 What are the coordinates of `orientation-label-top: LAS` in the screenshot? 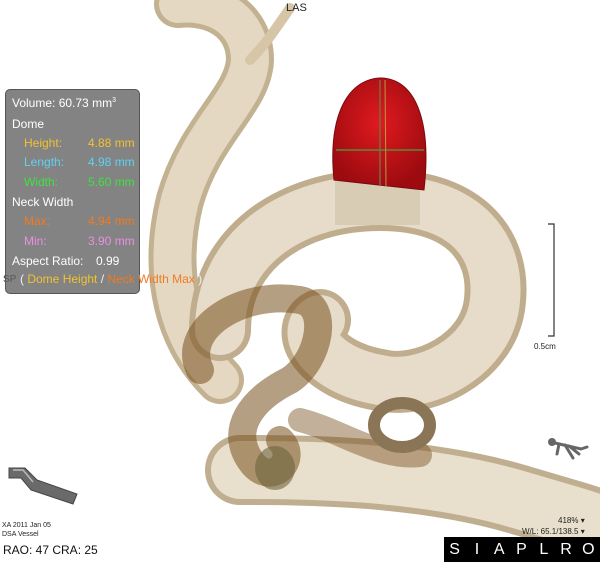 It's located at (296, 8).